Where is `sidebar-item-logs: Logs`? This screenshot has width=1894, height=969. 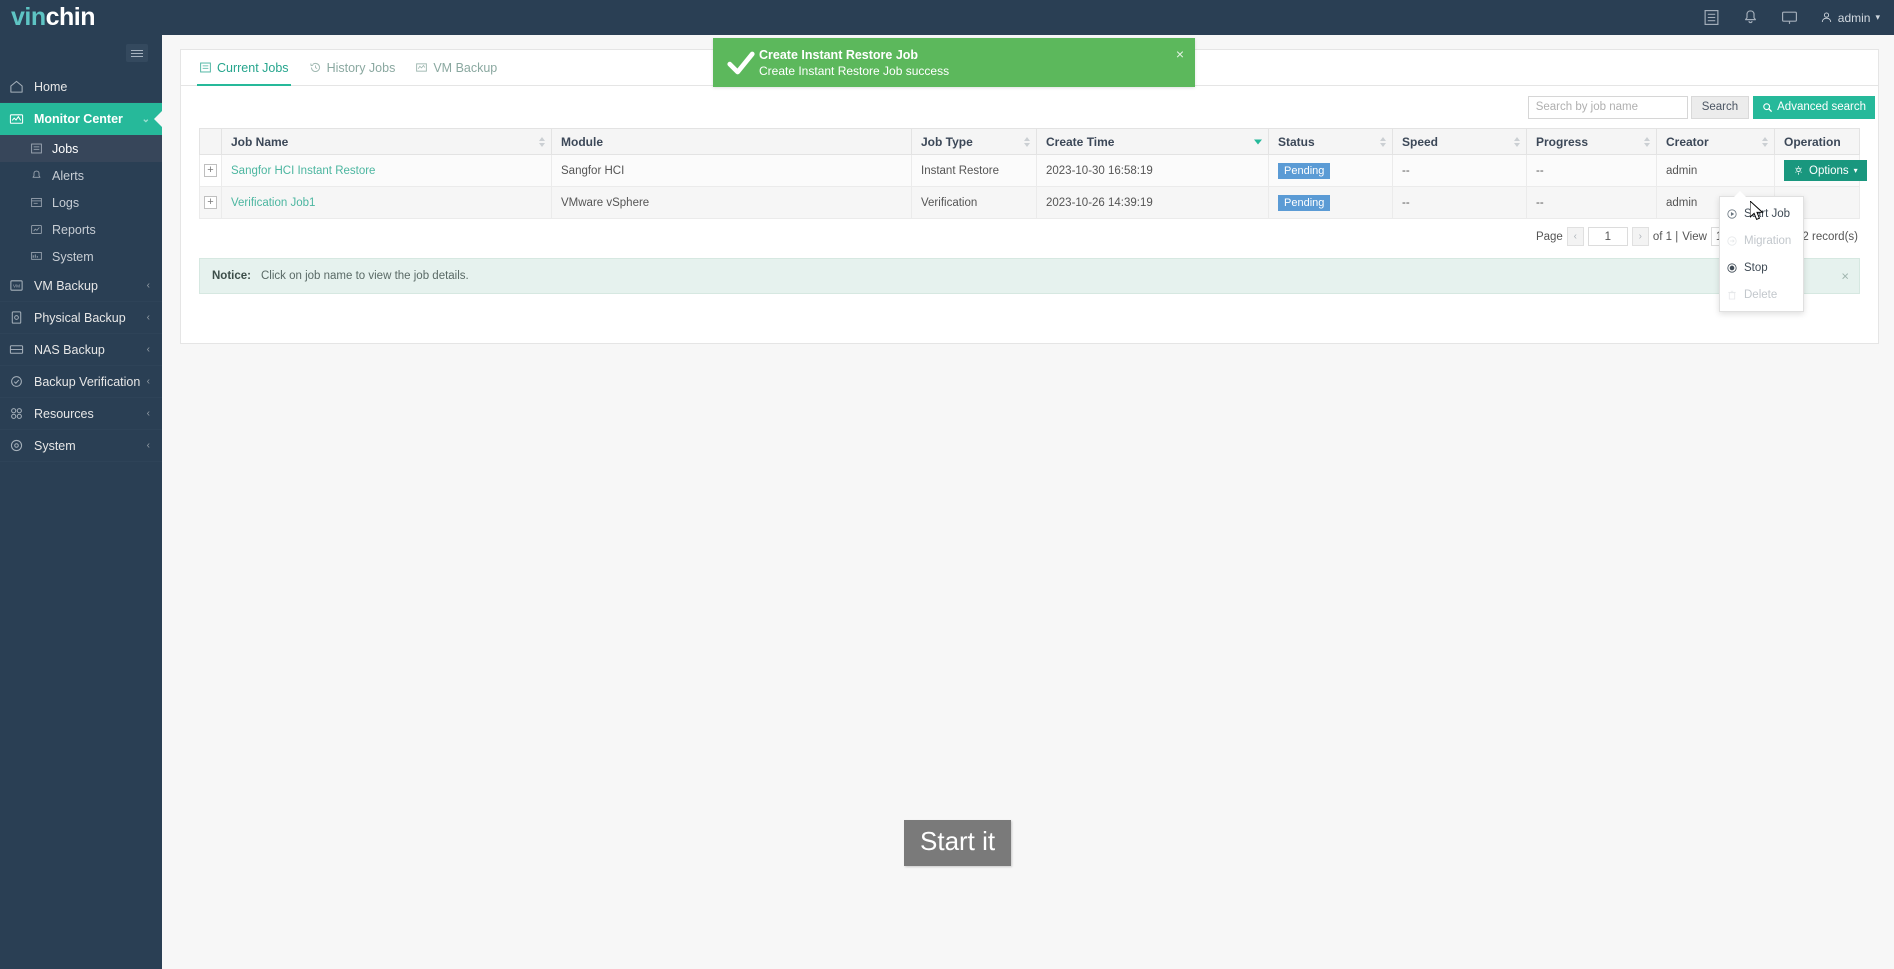 sidebar-item-logs: Logs is located at coordinates (81, 202).